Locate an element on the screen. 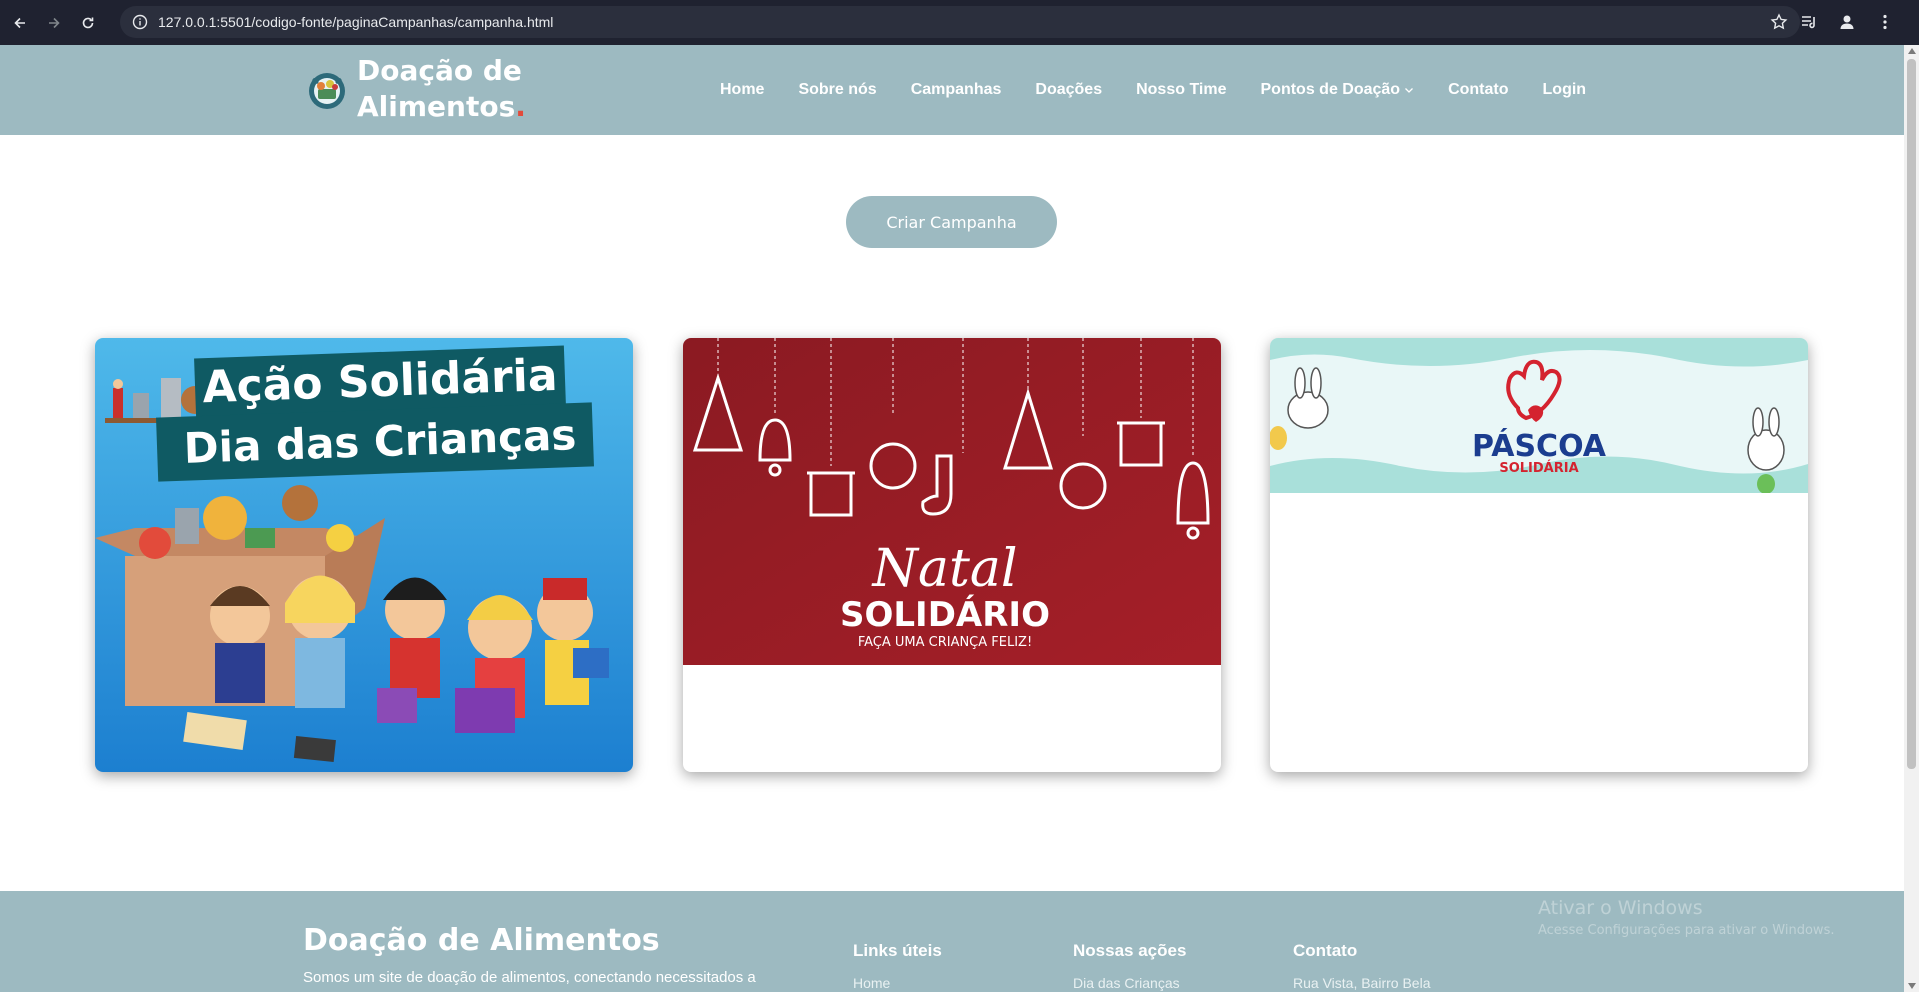 The width and height of the screenshot is (1919, 992). chevron-down-icon is located at coordinates (1409, 90).